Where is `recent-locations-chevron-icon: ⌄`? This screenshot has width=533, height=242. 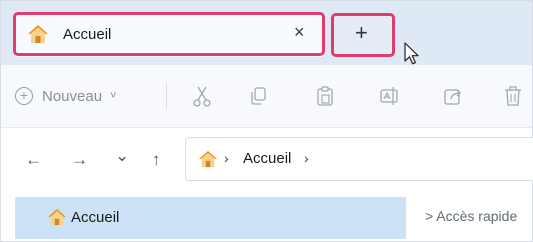 recent-locations-chevron-icon: ⌄ is located at coordinates (122, 156).